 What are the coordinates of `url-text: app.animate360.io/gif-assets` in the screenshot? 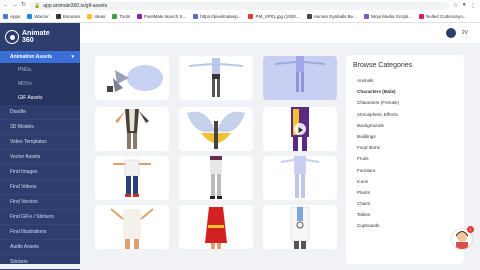 It's located at (75, 5).